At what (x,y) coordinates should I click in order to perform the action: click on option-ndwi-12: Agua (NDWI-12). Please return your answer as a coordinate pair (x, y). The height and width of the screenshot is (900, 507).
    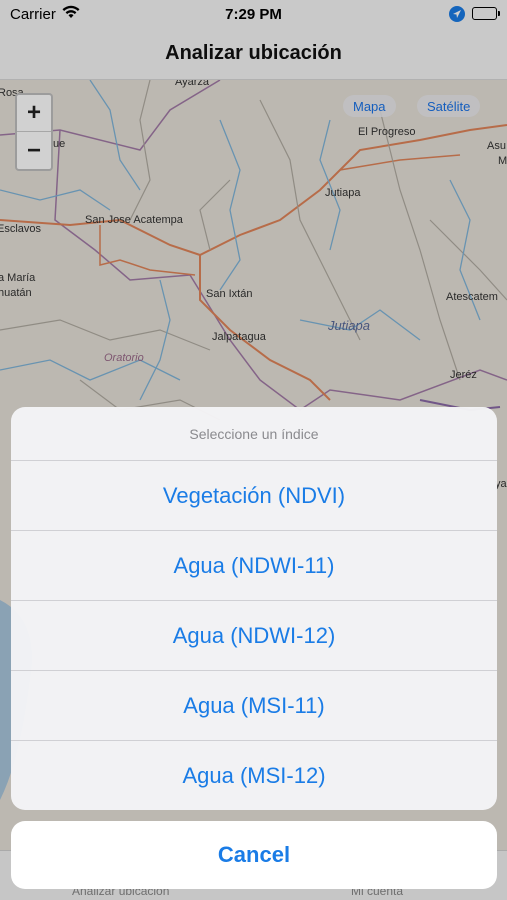
    Looking at the image, I should click on (254, 636).